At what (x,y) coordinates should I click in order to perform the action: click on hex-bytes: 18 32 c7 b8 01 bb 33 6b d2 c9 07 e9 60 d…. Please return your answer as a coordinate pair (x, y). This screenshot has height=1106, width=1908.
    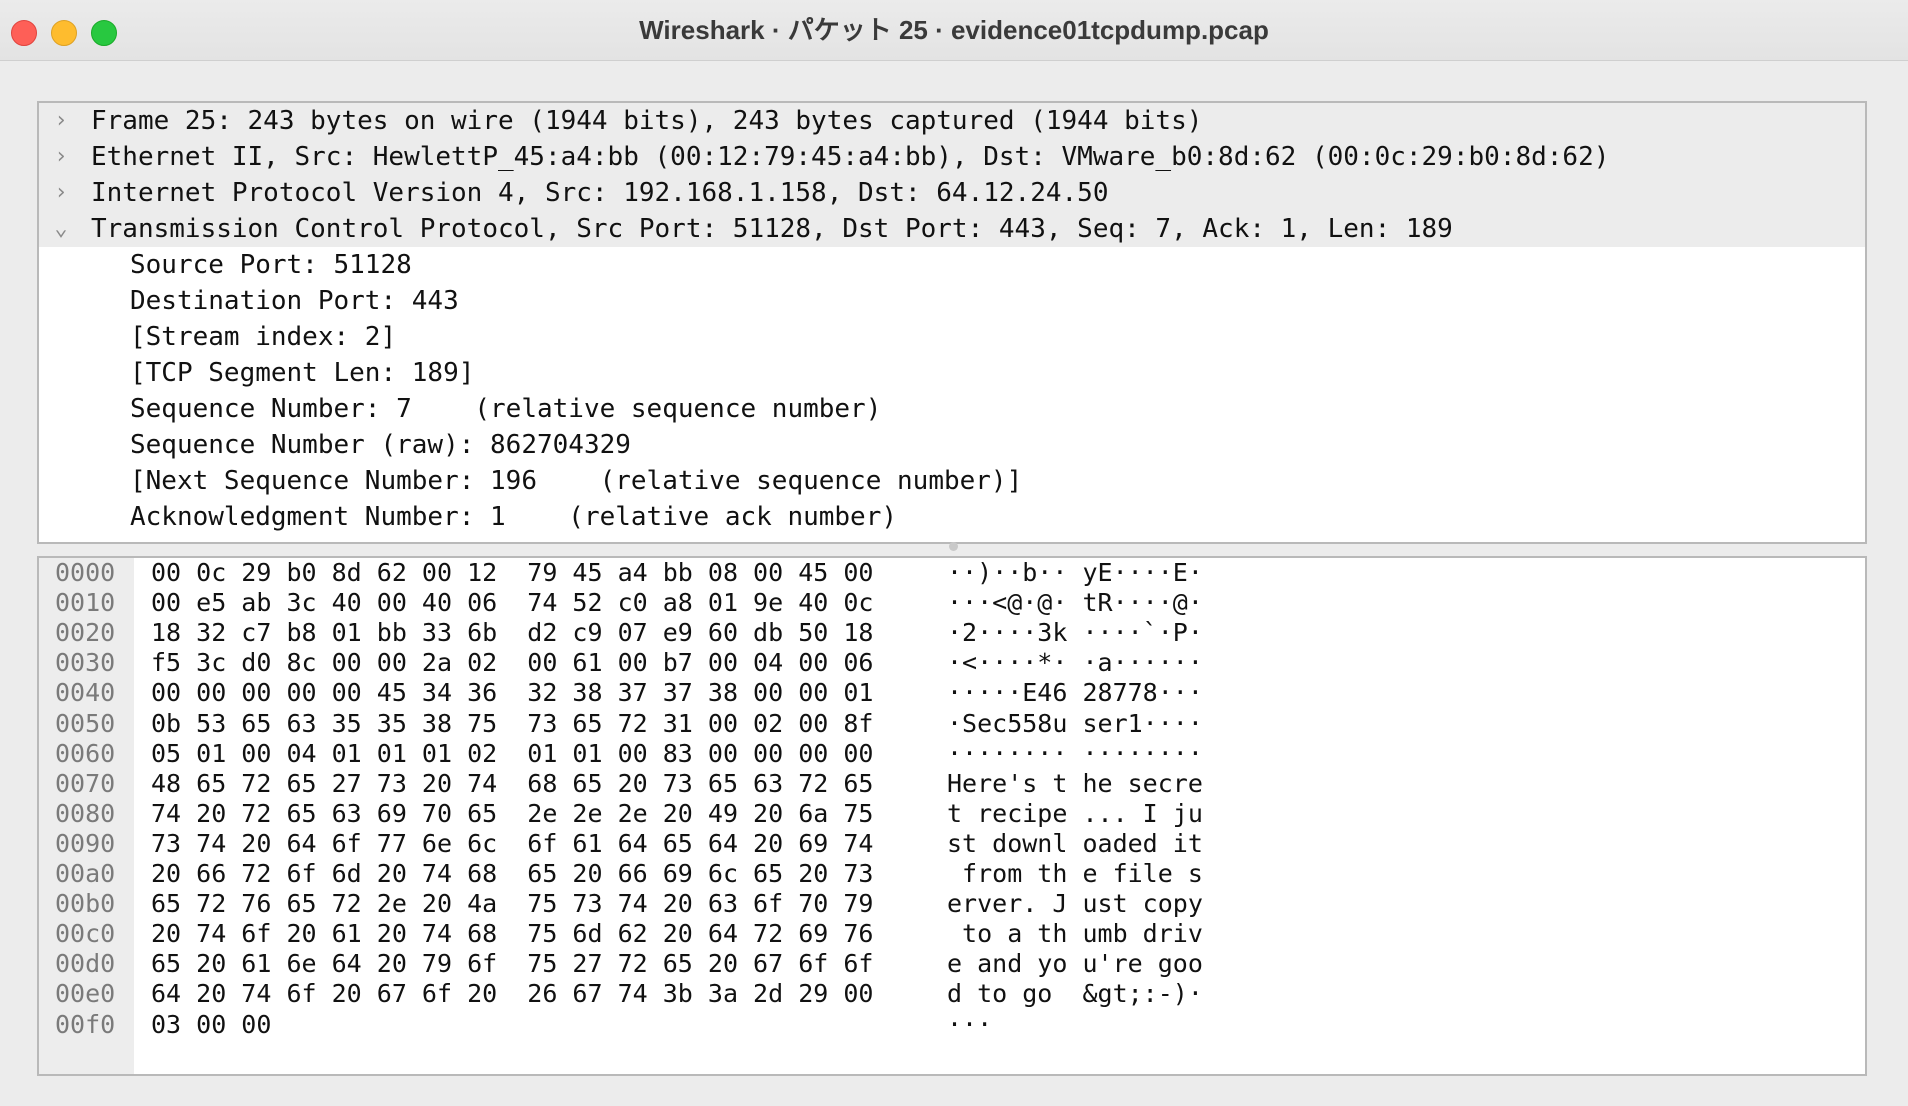
    Looking at the image, I should click on (512, 633).